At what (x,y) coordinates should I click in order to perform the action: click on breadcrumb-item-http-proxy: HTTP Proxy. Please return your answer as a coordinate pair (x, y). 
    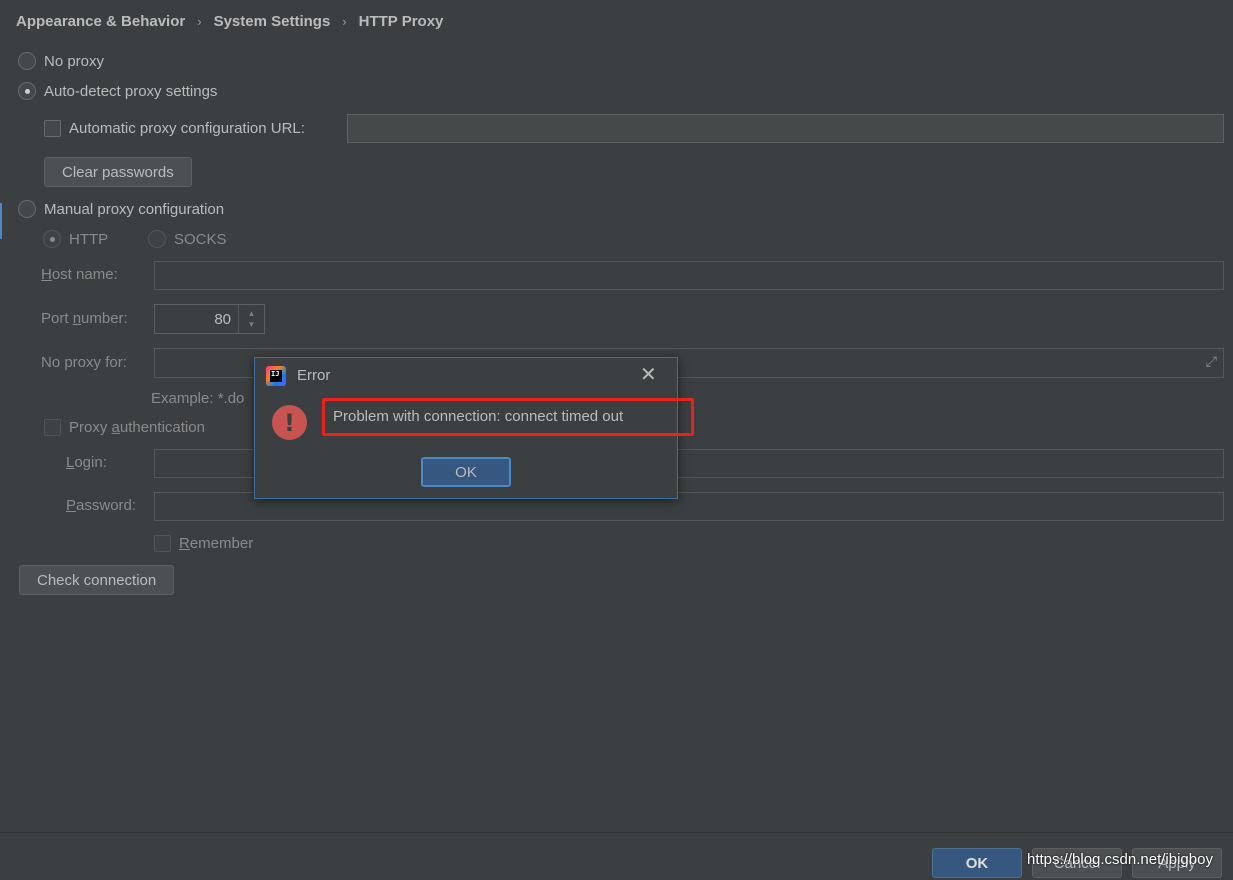
    Looking at the image, I should click on (401, 21).